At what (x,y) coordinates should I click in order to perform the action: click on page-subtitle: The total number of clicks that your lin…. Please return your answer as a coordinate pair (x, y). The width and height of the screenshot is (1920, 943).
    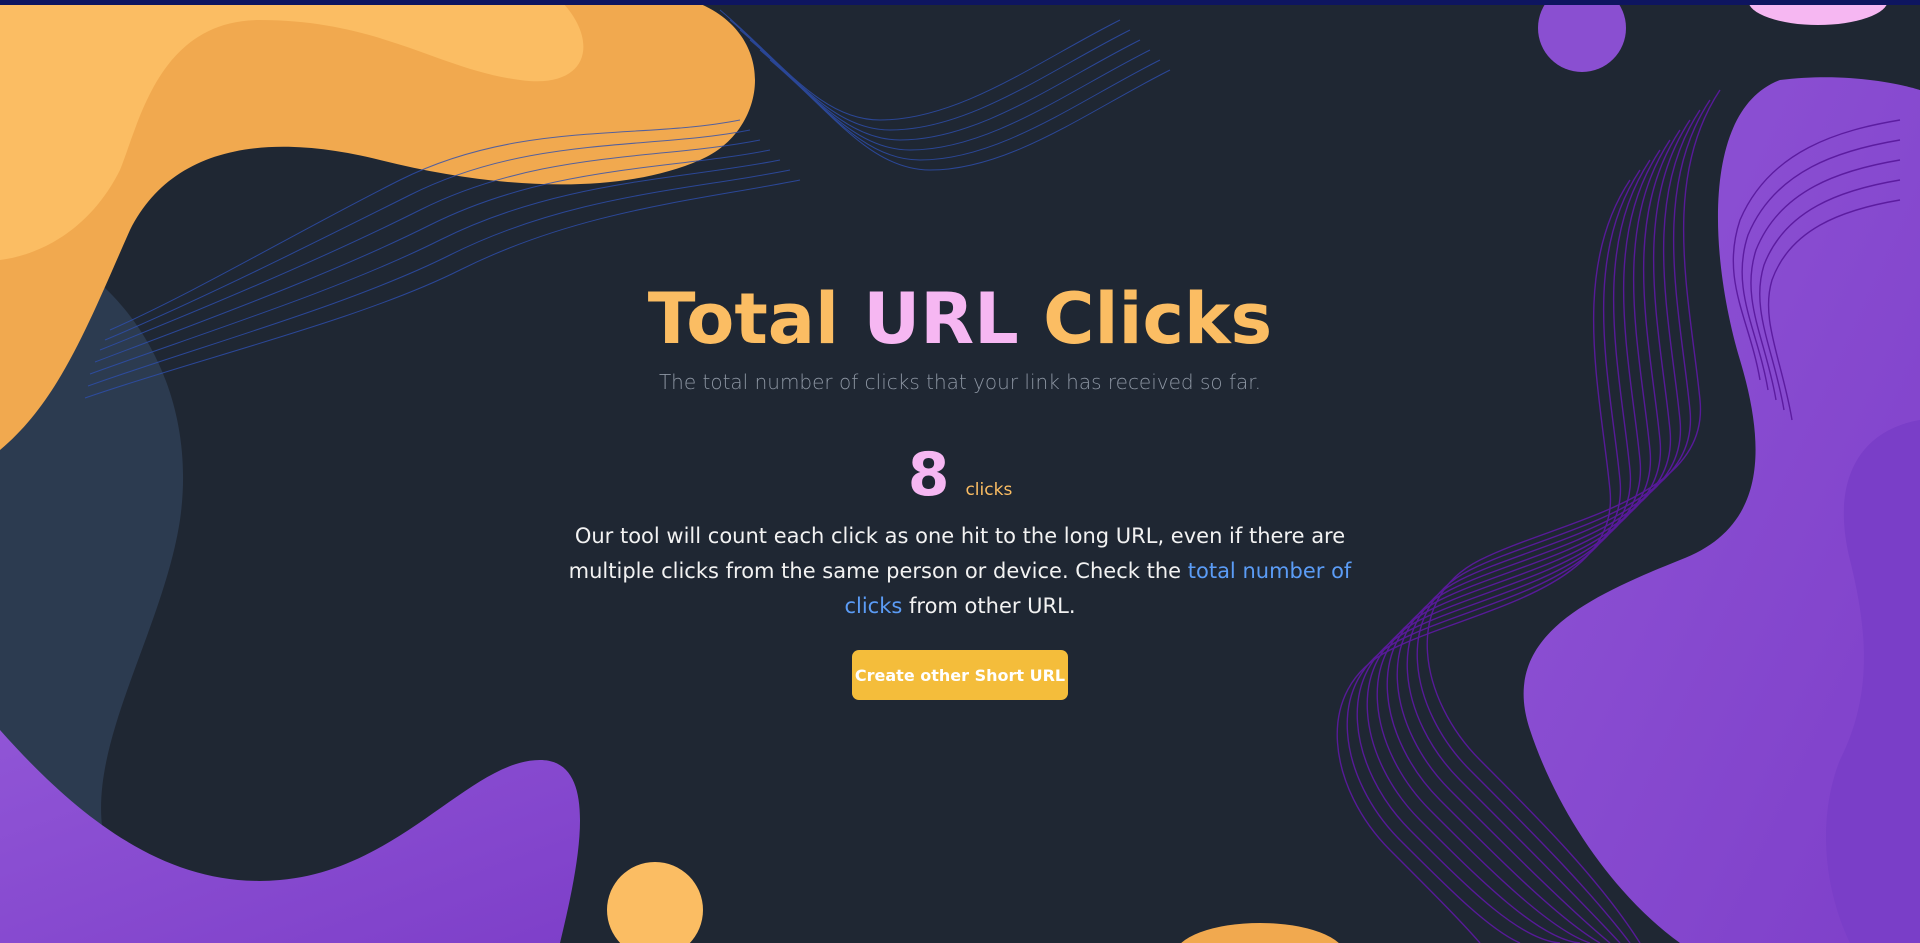
    Looking at the image, I should click on (960, 382).